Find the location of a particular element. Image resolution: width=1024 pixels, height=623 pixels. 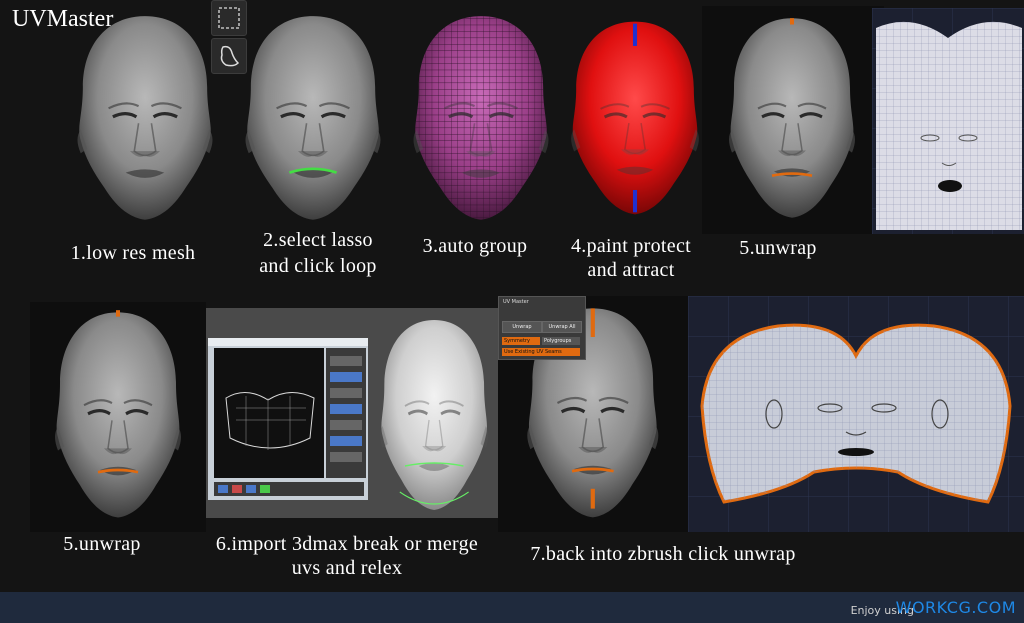

caption-step5b: 5.unwrap is located at coordinates (102, 544).